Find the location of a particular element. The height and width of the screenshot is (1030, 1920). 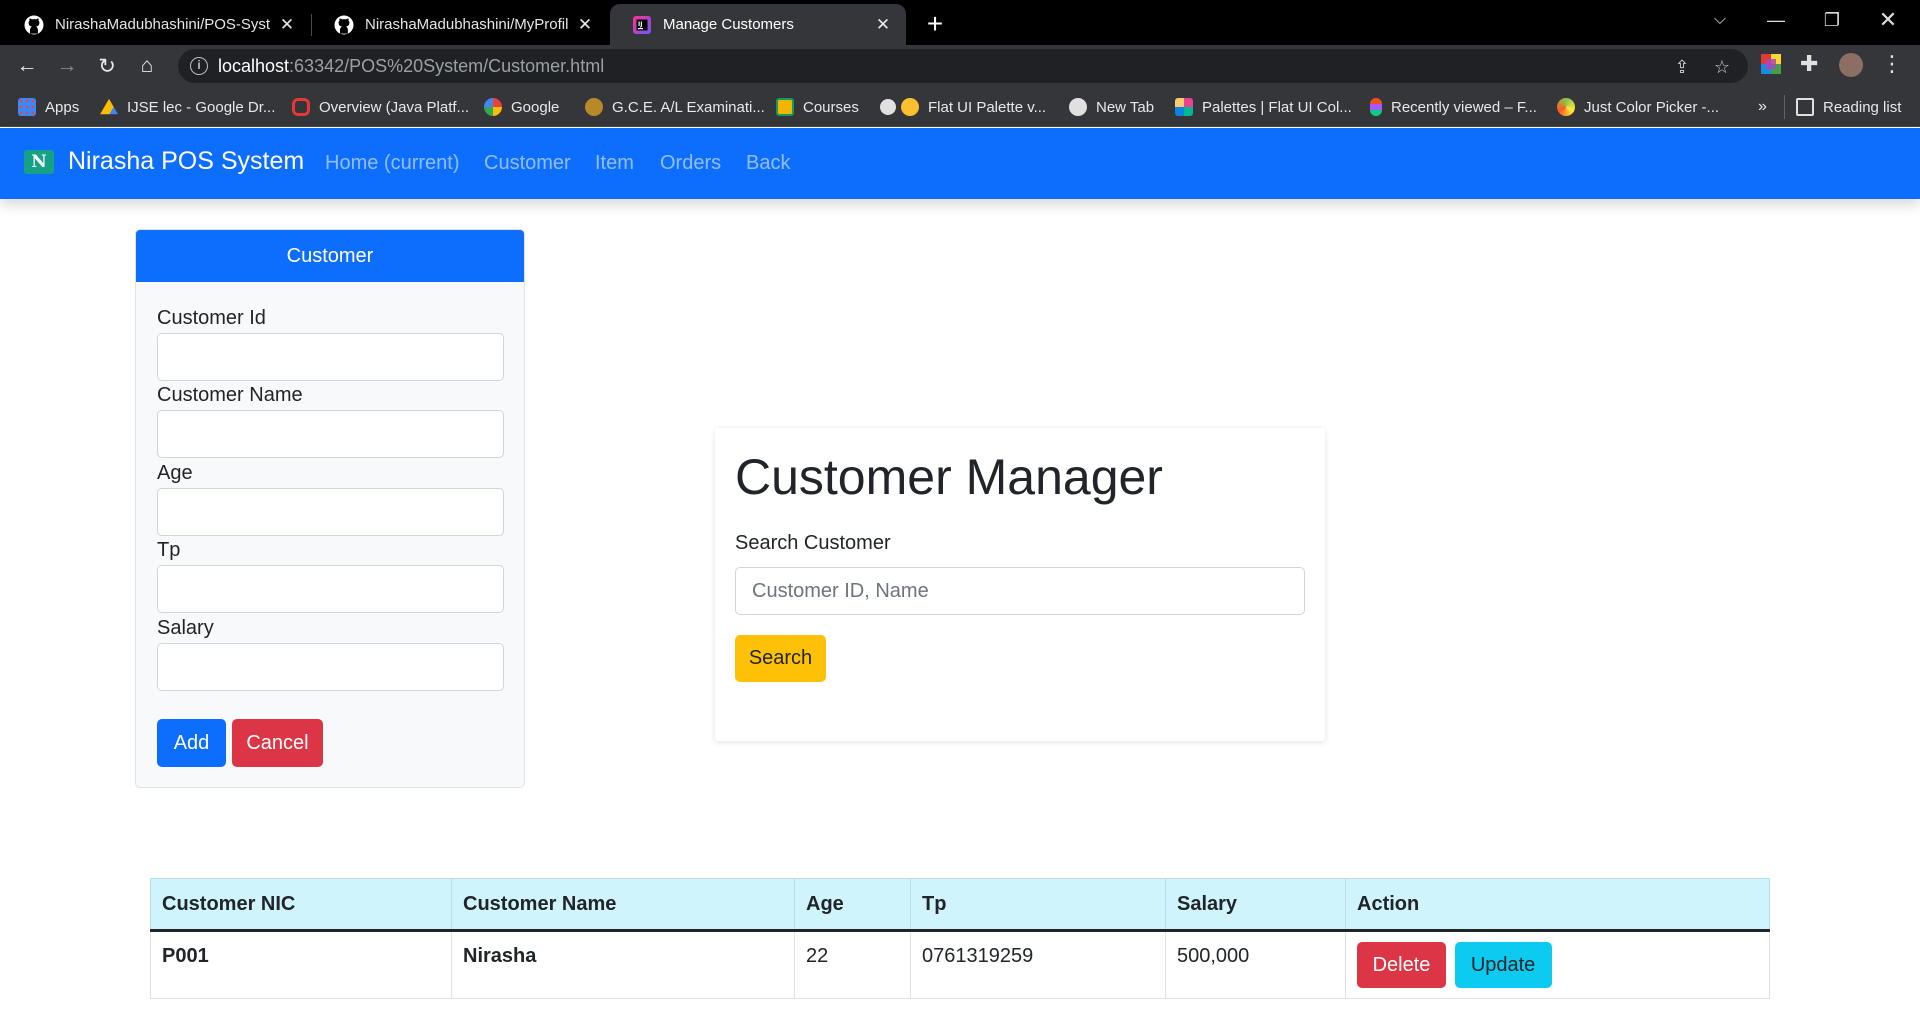

browser-tab: NirashaMadubhashini/MyProfile ✕ is located at coordinates (460, 24).